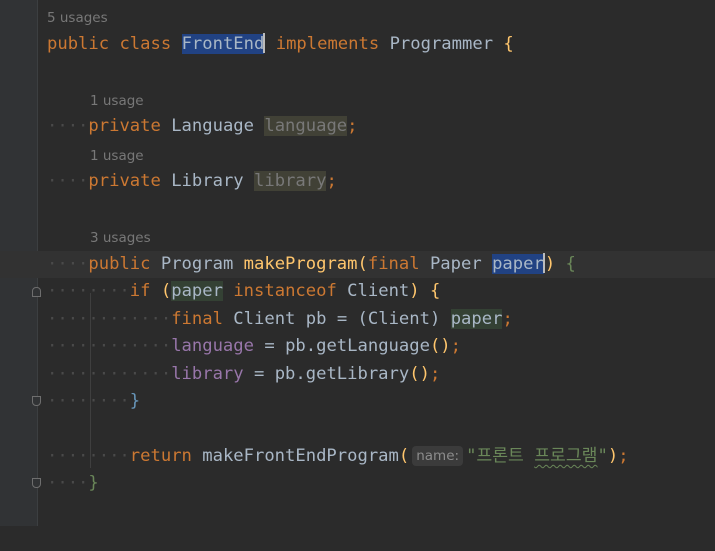  What do you see at coordinates (357, 181) in the screenshot?
I see `code-line: ····private Library library;` at bounding box center [357, 181].